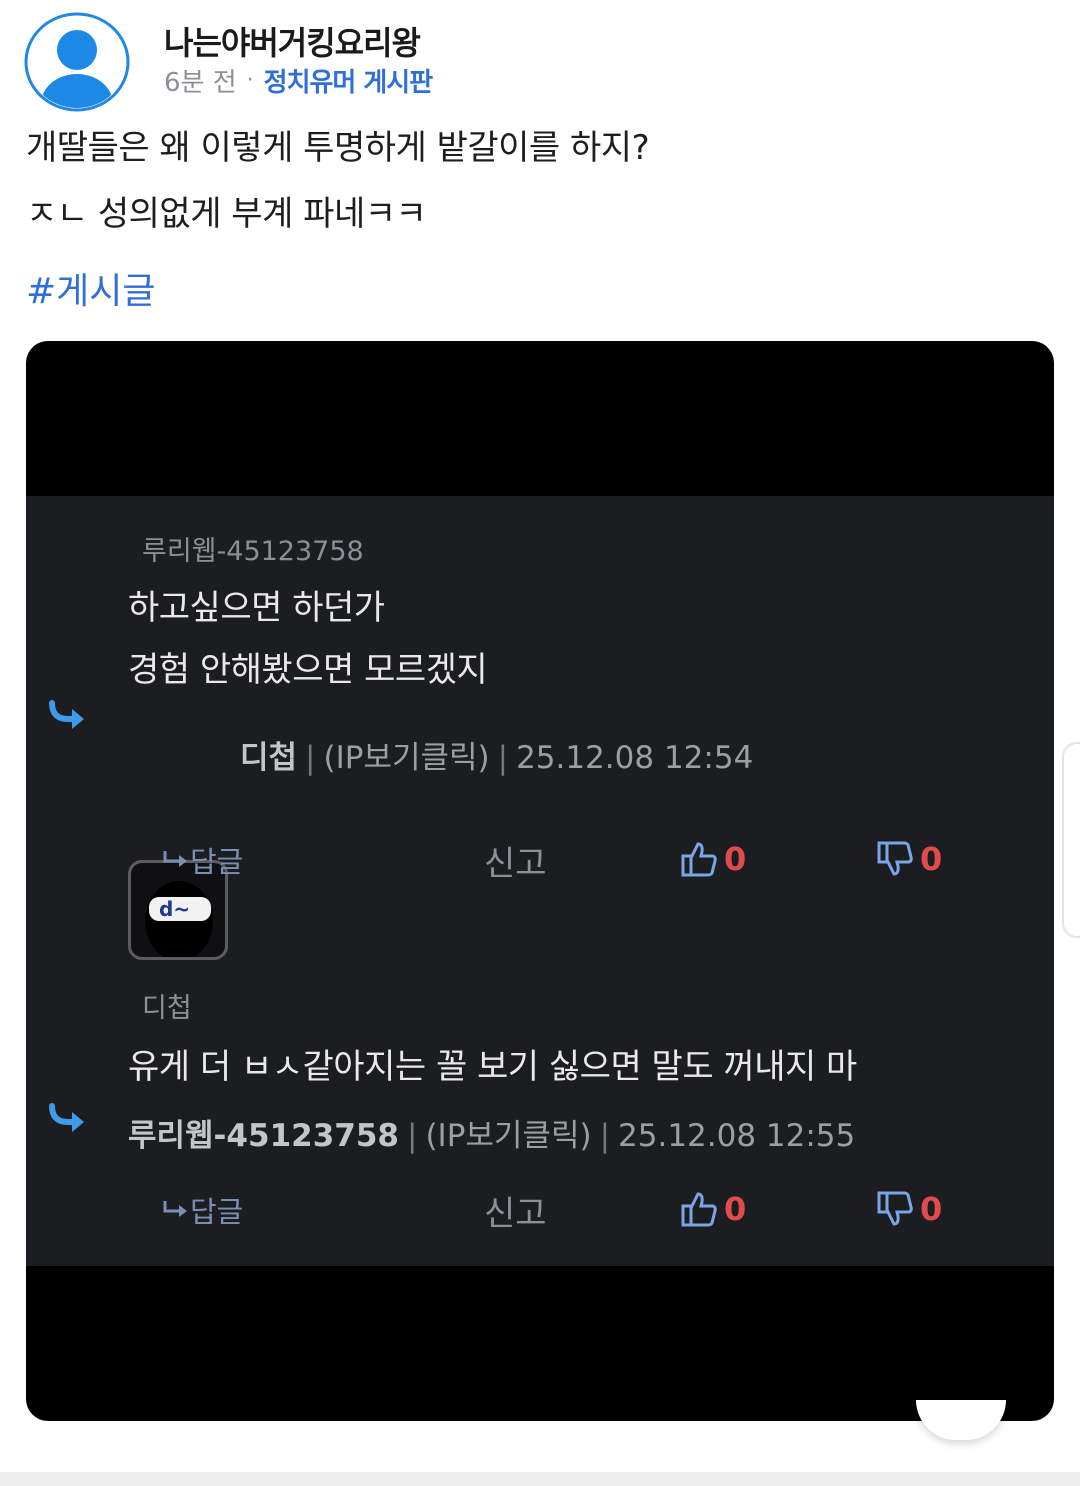  Describe the element at coordinates (292, 41) in the screenshot. I see `author-name: 나는야버거킹요리왕` at that location.